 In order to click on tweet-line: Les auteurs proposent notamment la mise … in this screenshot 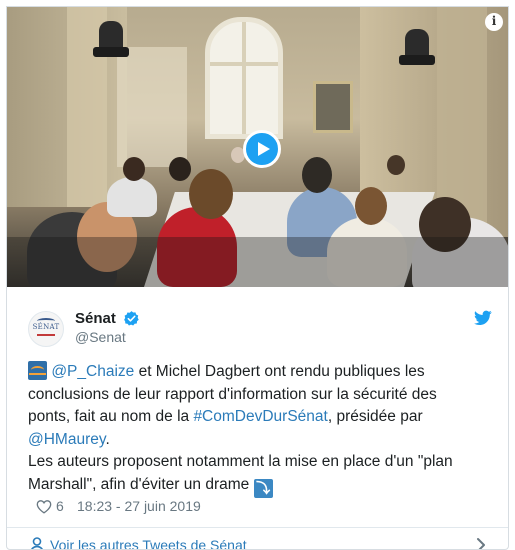, I will do `click(240, 462)`.